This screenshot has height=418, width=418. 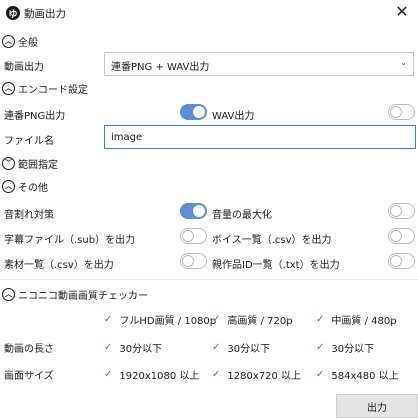 I want to click on voice-list-toggle, so click(x=401, y=236).